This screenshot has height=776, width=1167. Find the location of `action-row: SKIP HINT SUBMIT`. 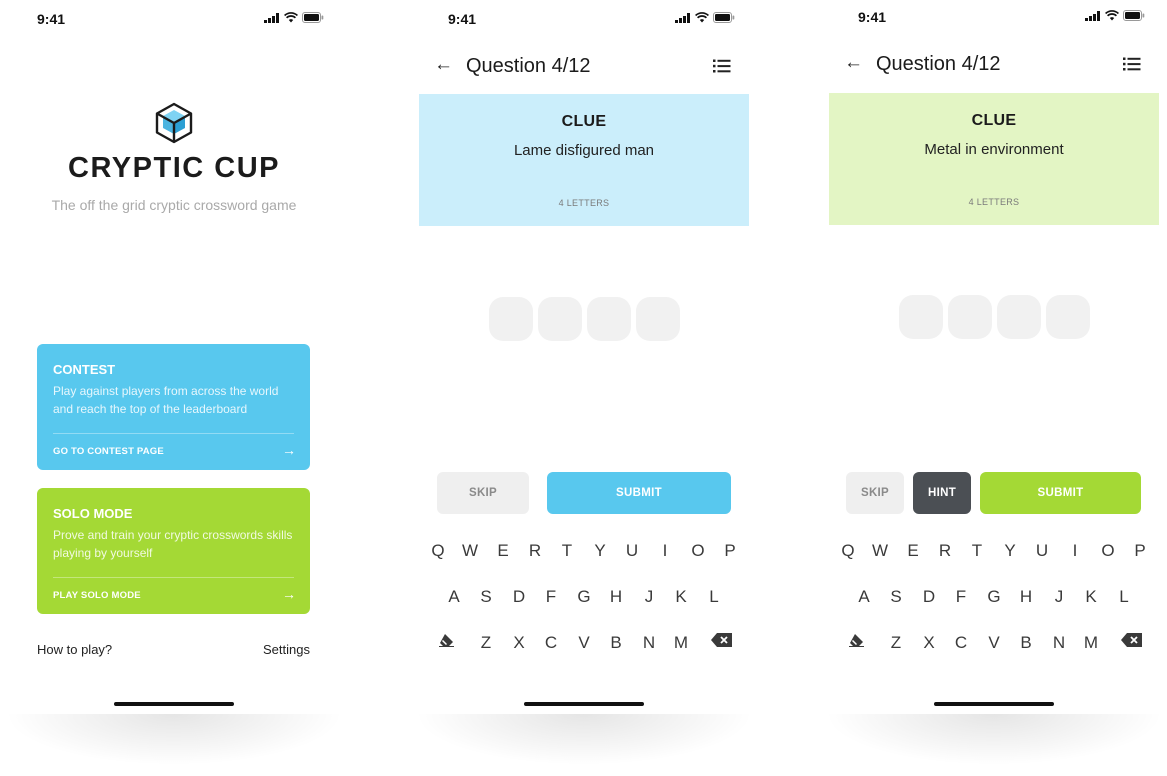

action-row: SKIP HINT SUBMIT is located at coordinates (994, 493).